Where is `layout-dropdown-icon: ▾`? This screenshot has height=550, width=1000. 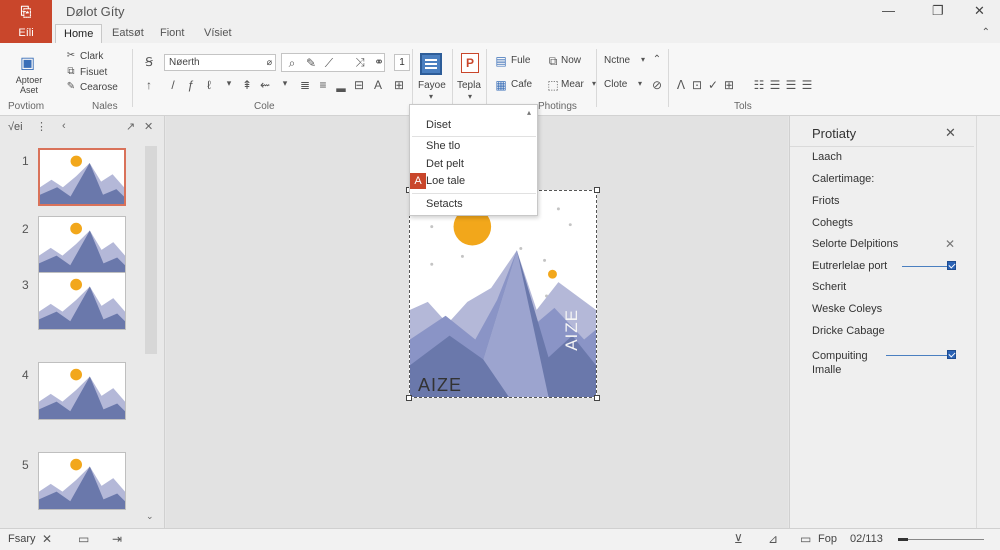
layout-dropdown-icon: ▾ is located at coordinates (431, 96).